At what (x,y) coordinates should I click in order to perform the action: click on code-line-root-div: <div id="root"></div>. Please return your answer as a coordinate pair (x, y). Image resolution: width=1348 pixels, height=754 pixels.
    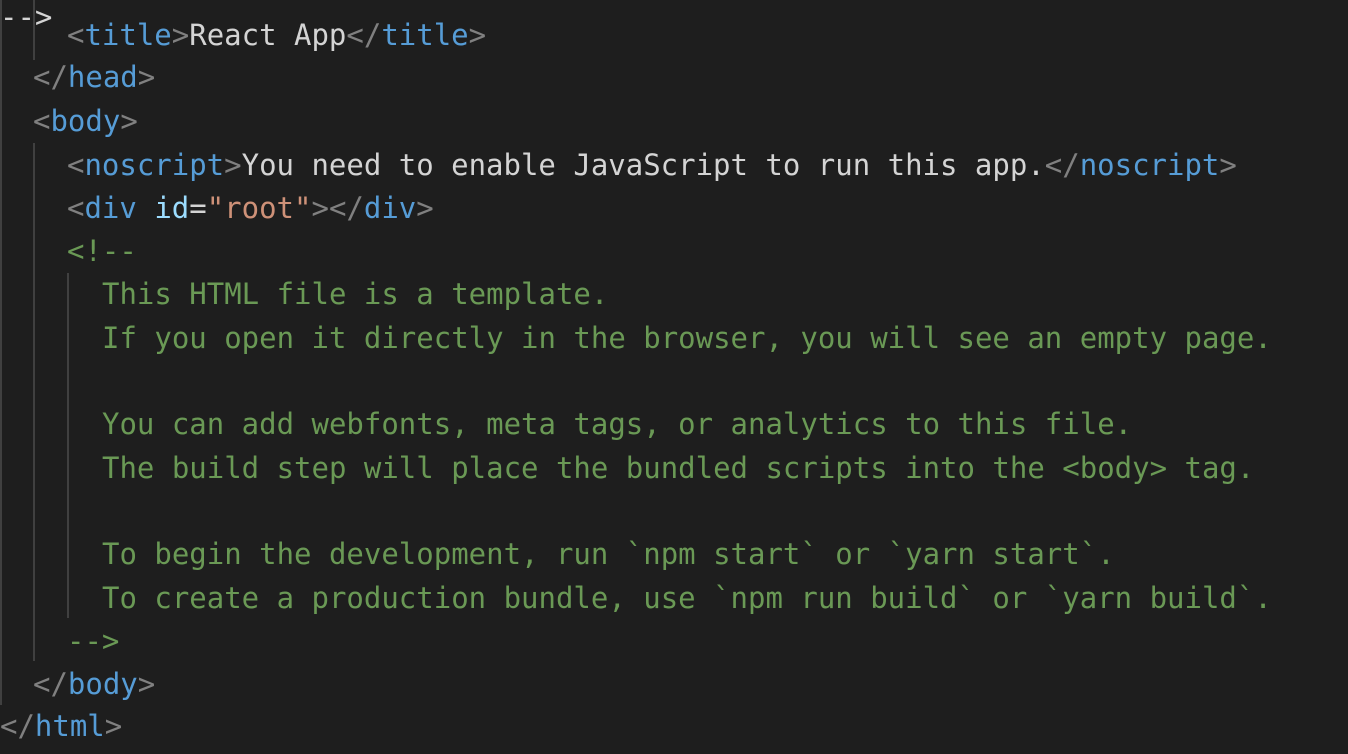
    Looking at the image, I should click on (250, 208).